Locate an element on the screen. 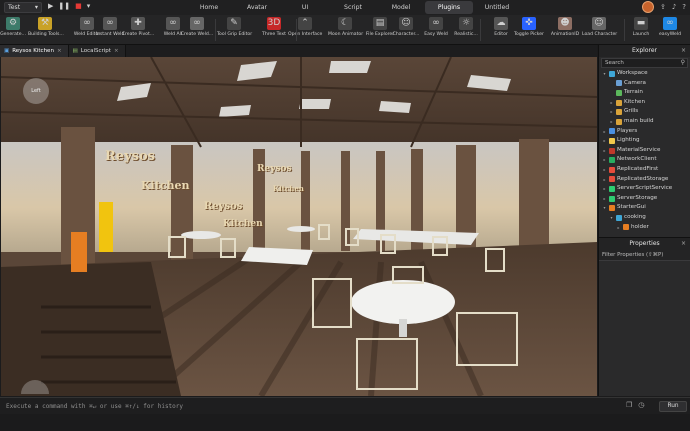 The height and width of the screenshot is (431, 690). ribbon-toggle-picker-button: ✜ Toggle Picker is located at coordinates (529, 27).